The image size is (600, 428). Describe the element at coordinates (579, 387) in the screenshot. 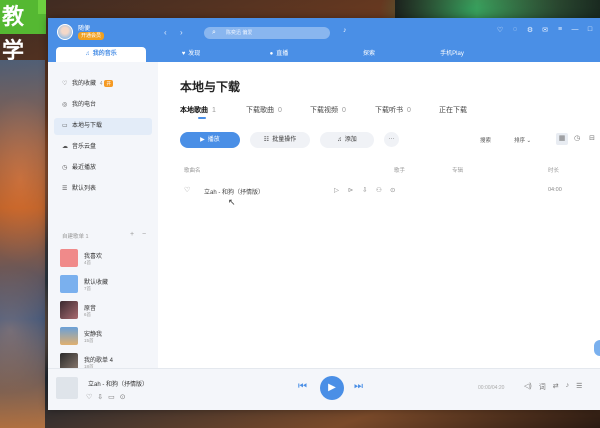

I see `playlist-queue-icon: ☰` at that location.